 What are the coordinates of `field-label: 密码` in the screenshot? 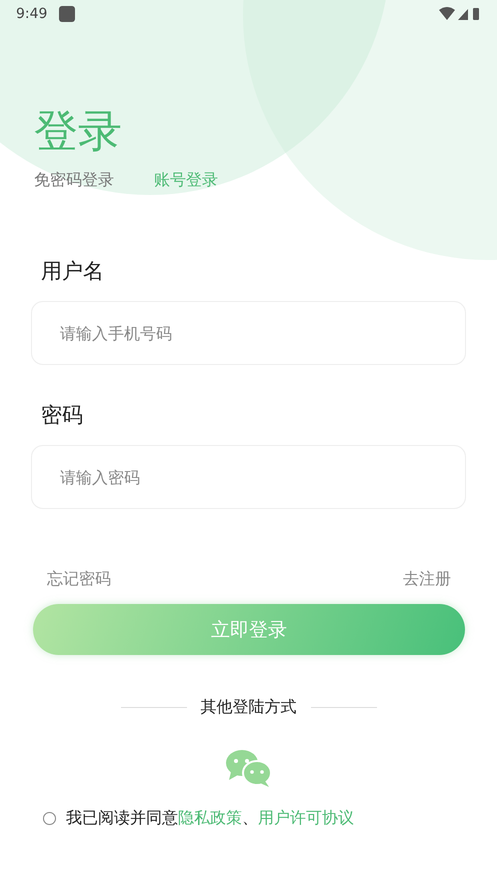 It's located at (62, 415).